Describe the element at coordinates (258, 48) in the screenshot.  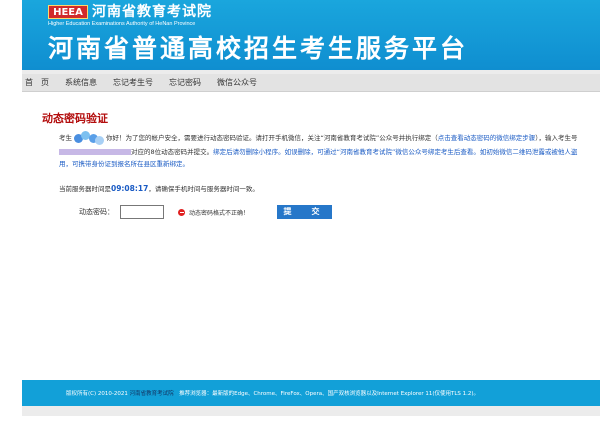
I see `site-title: 河南省普通高校招生考生服务平台` at that location.